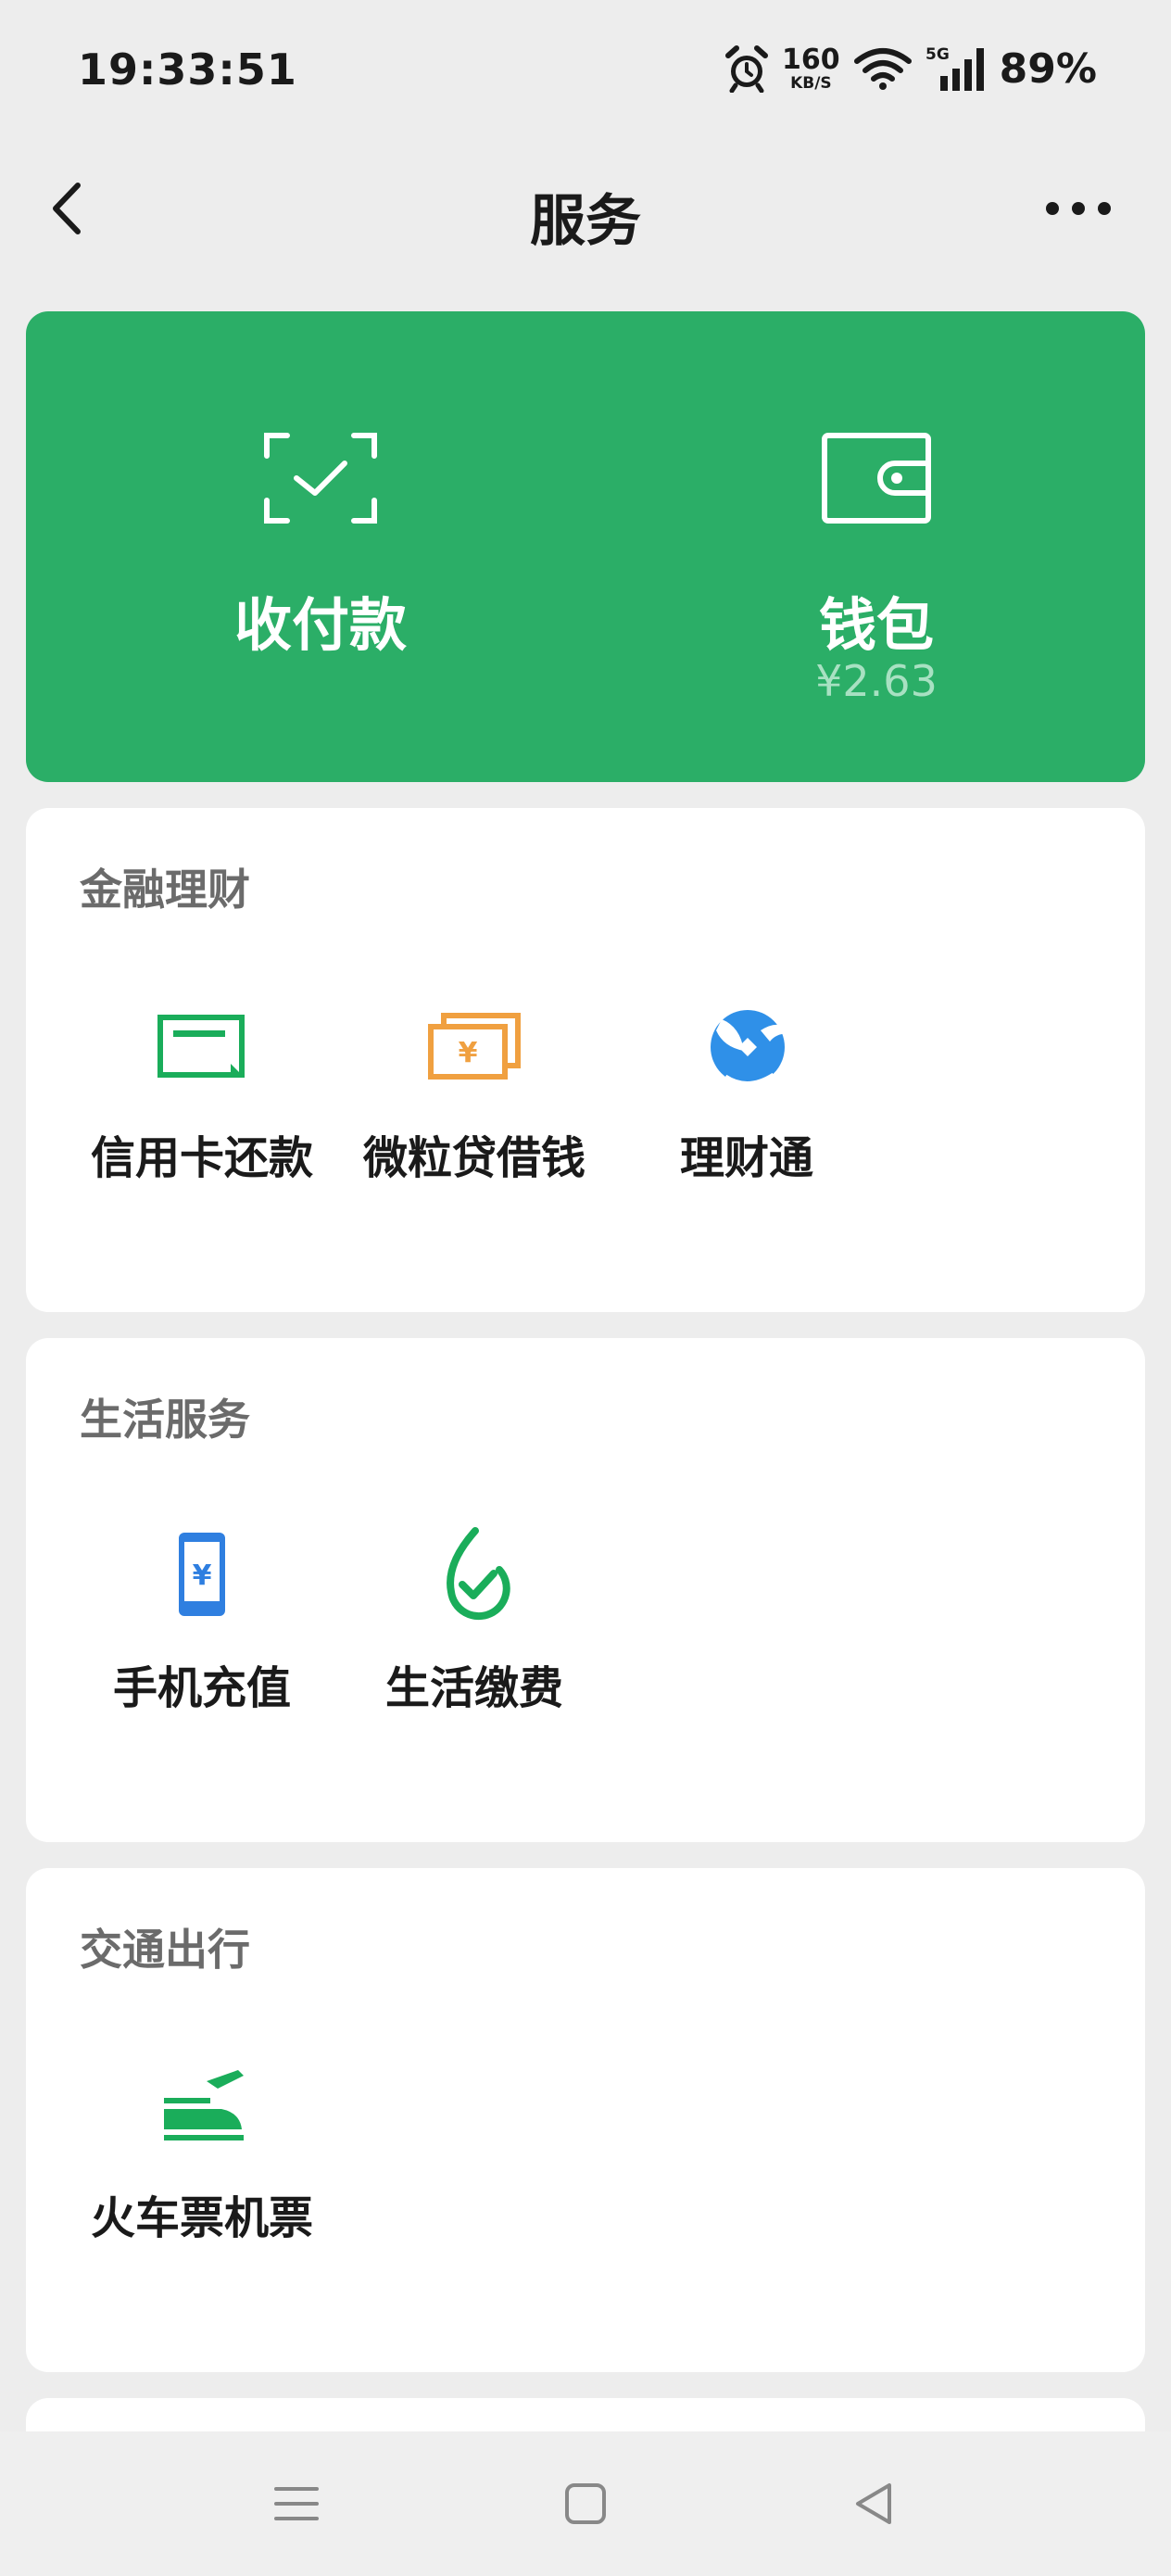 The image size is (1171, 2576). I want to click on wallet-button: 钱包 ¥2.63, so click(877, 546).